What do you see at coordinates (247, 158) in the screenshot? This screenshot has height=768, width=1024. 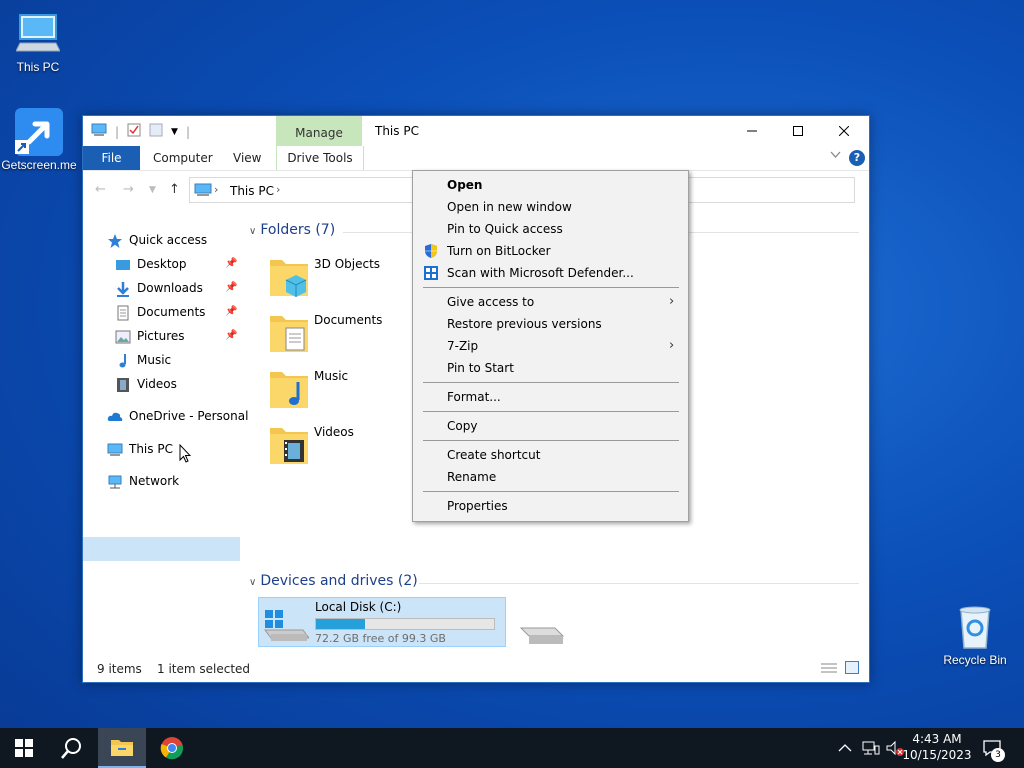 I see `tab-view: View` at bounding box center [247, 158].